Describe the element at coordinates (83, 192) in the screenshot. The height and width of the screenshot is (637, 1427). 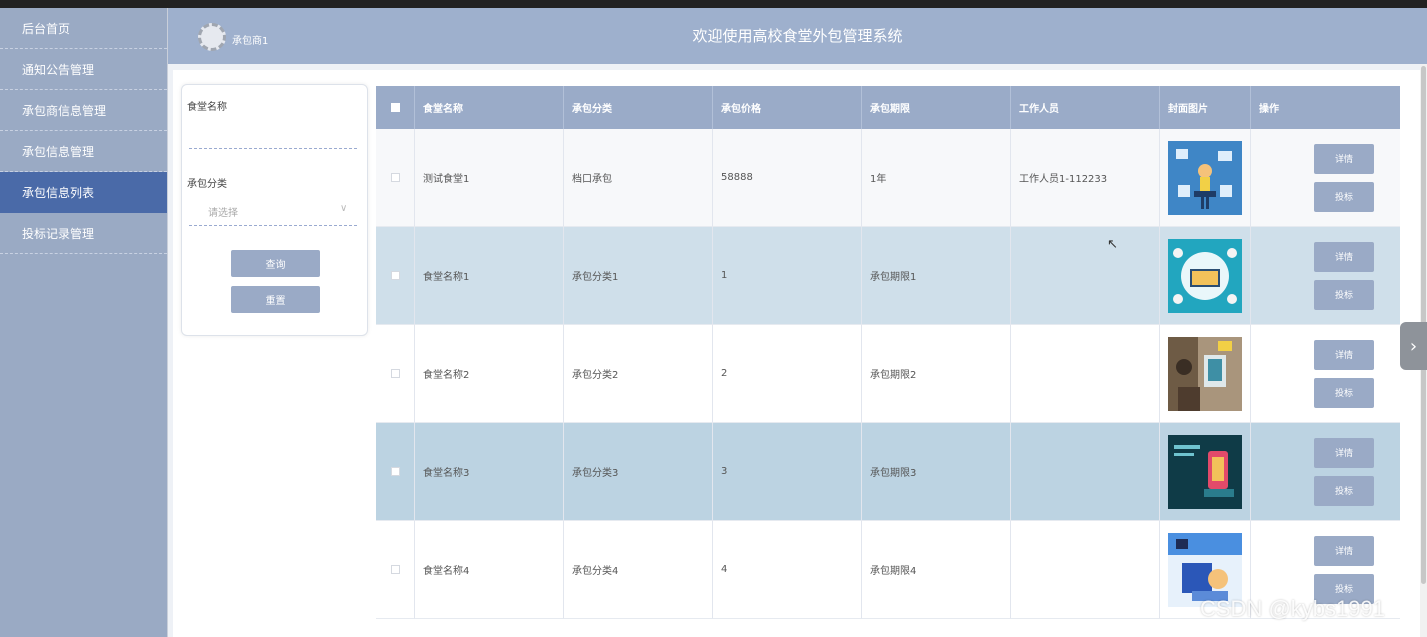
I see `sidebar-item-contract-list: 承包信息列表` at that location.